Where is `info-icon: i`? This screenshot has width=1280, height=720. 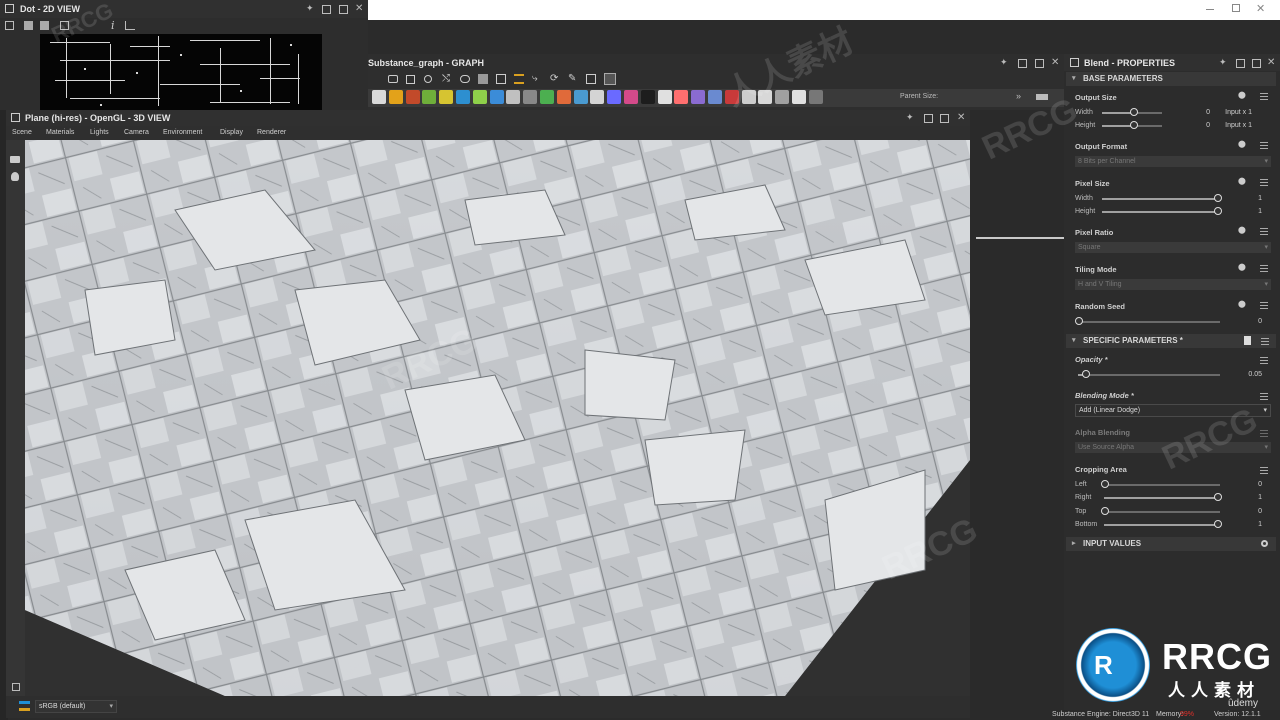
info-icon: i is located at coordinates (113, 25).